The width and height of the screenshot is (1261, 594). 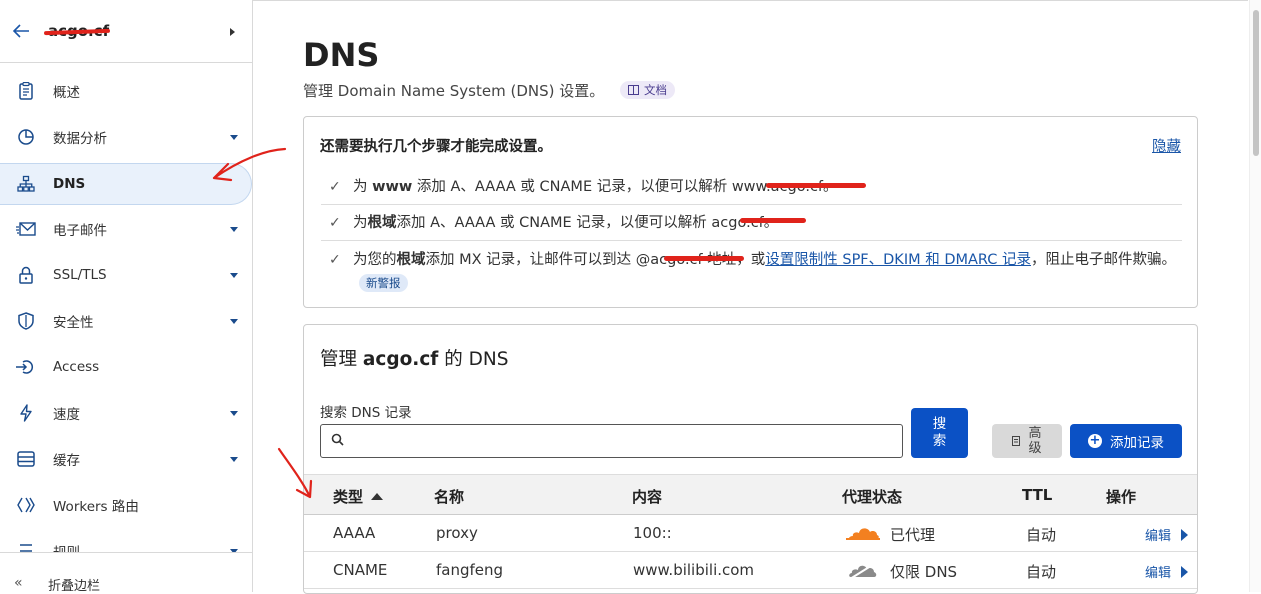 I want to click on sidebar-header: acgo.cf, so click(x=126, y=31).